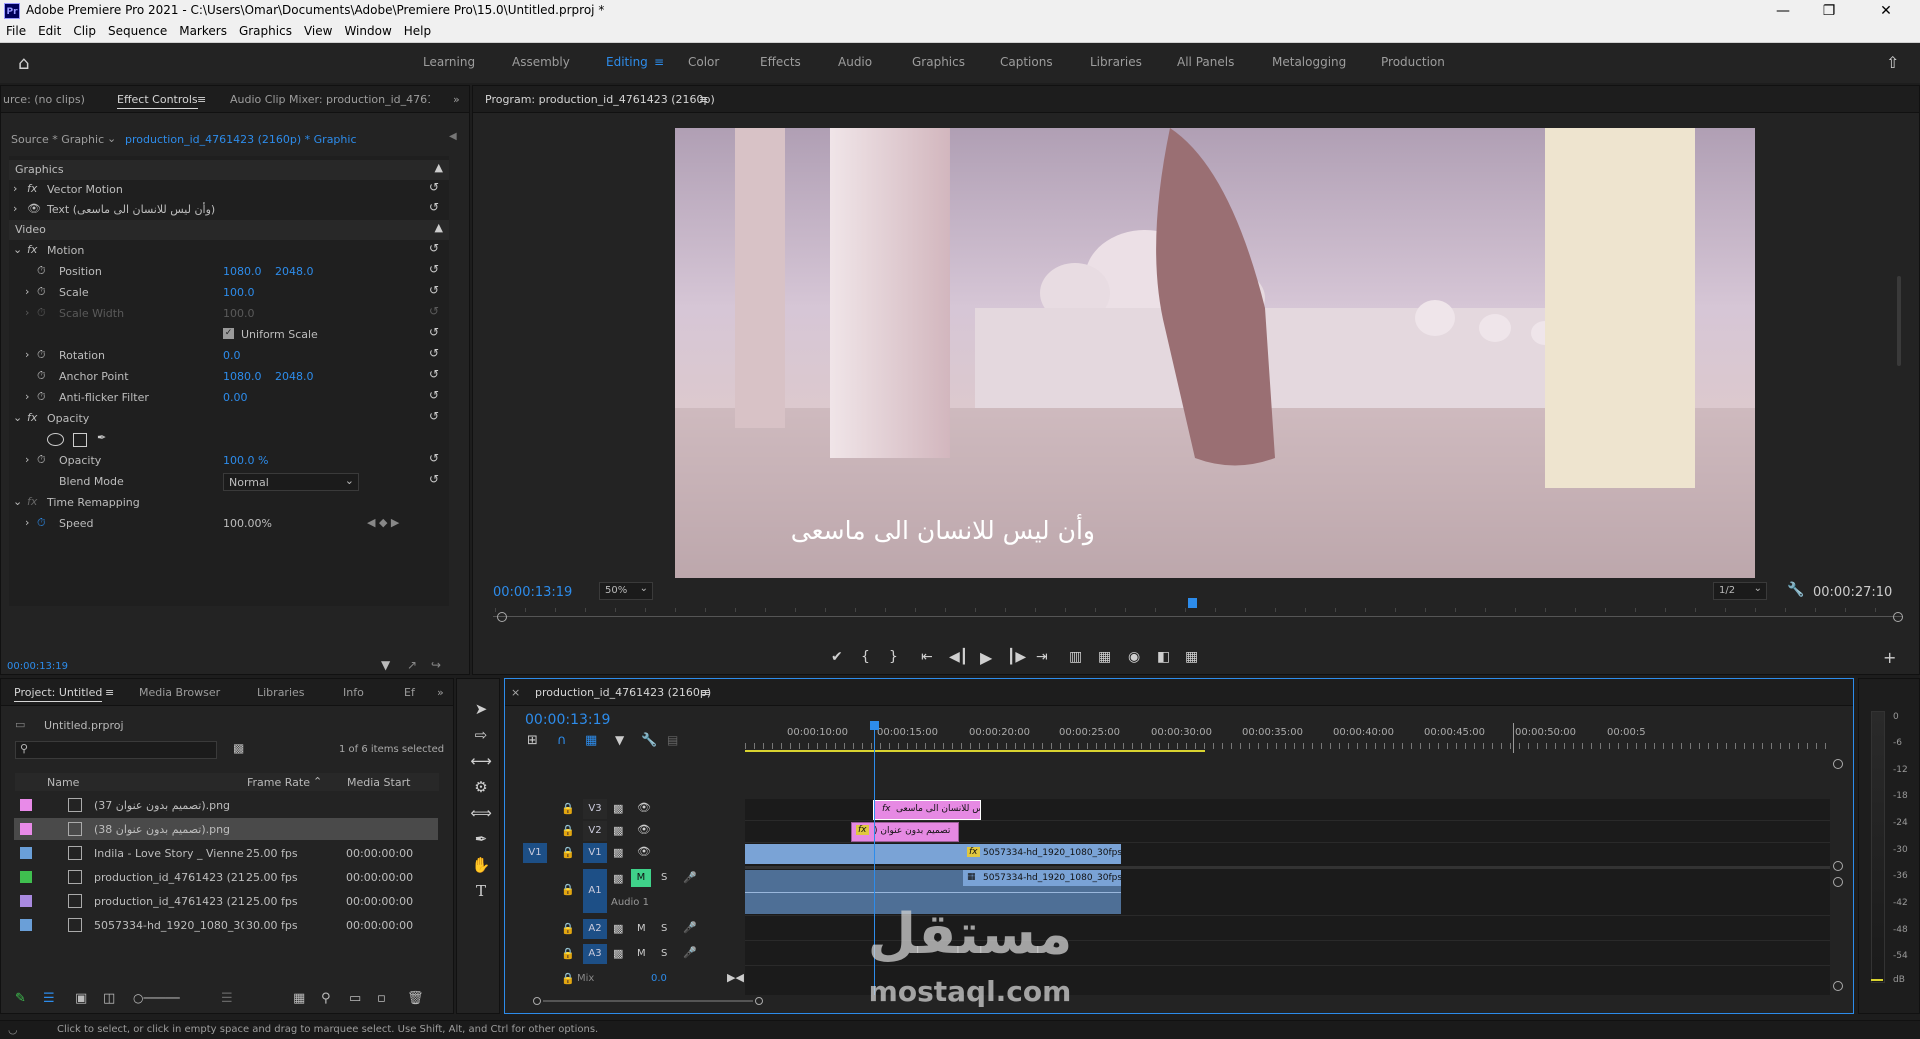 The image size is (1920, 1039). What do you see at coordinates (245, 460) in the screenshot?
I see `opacity-value: 100.0 %` at bounding box center [245, 460].